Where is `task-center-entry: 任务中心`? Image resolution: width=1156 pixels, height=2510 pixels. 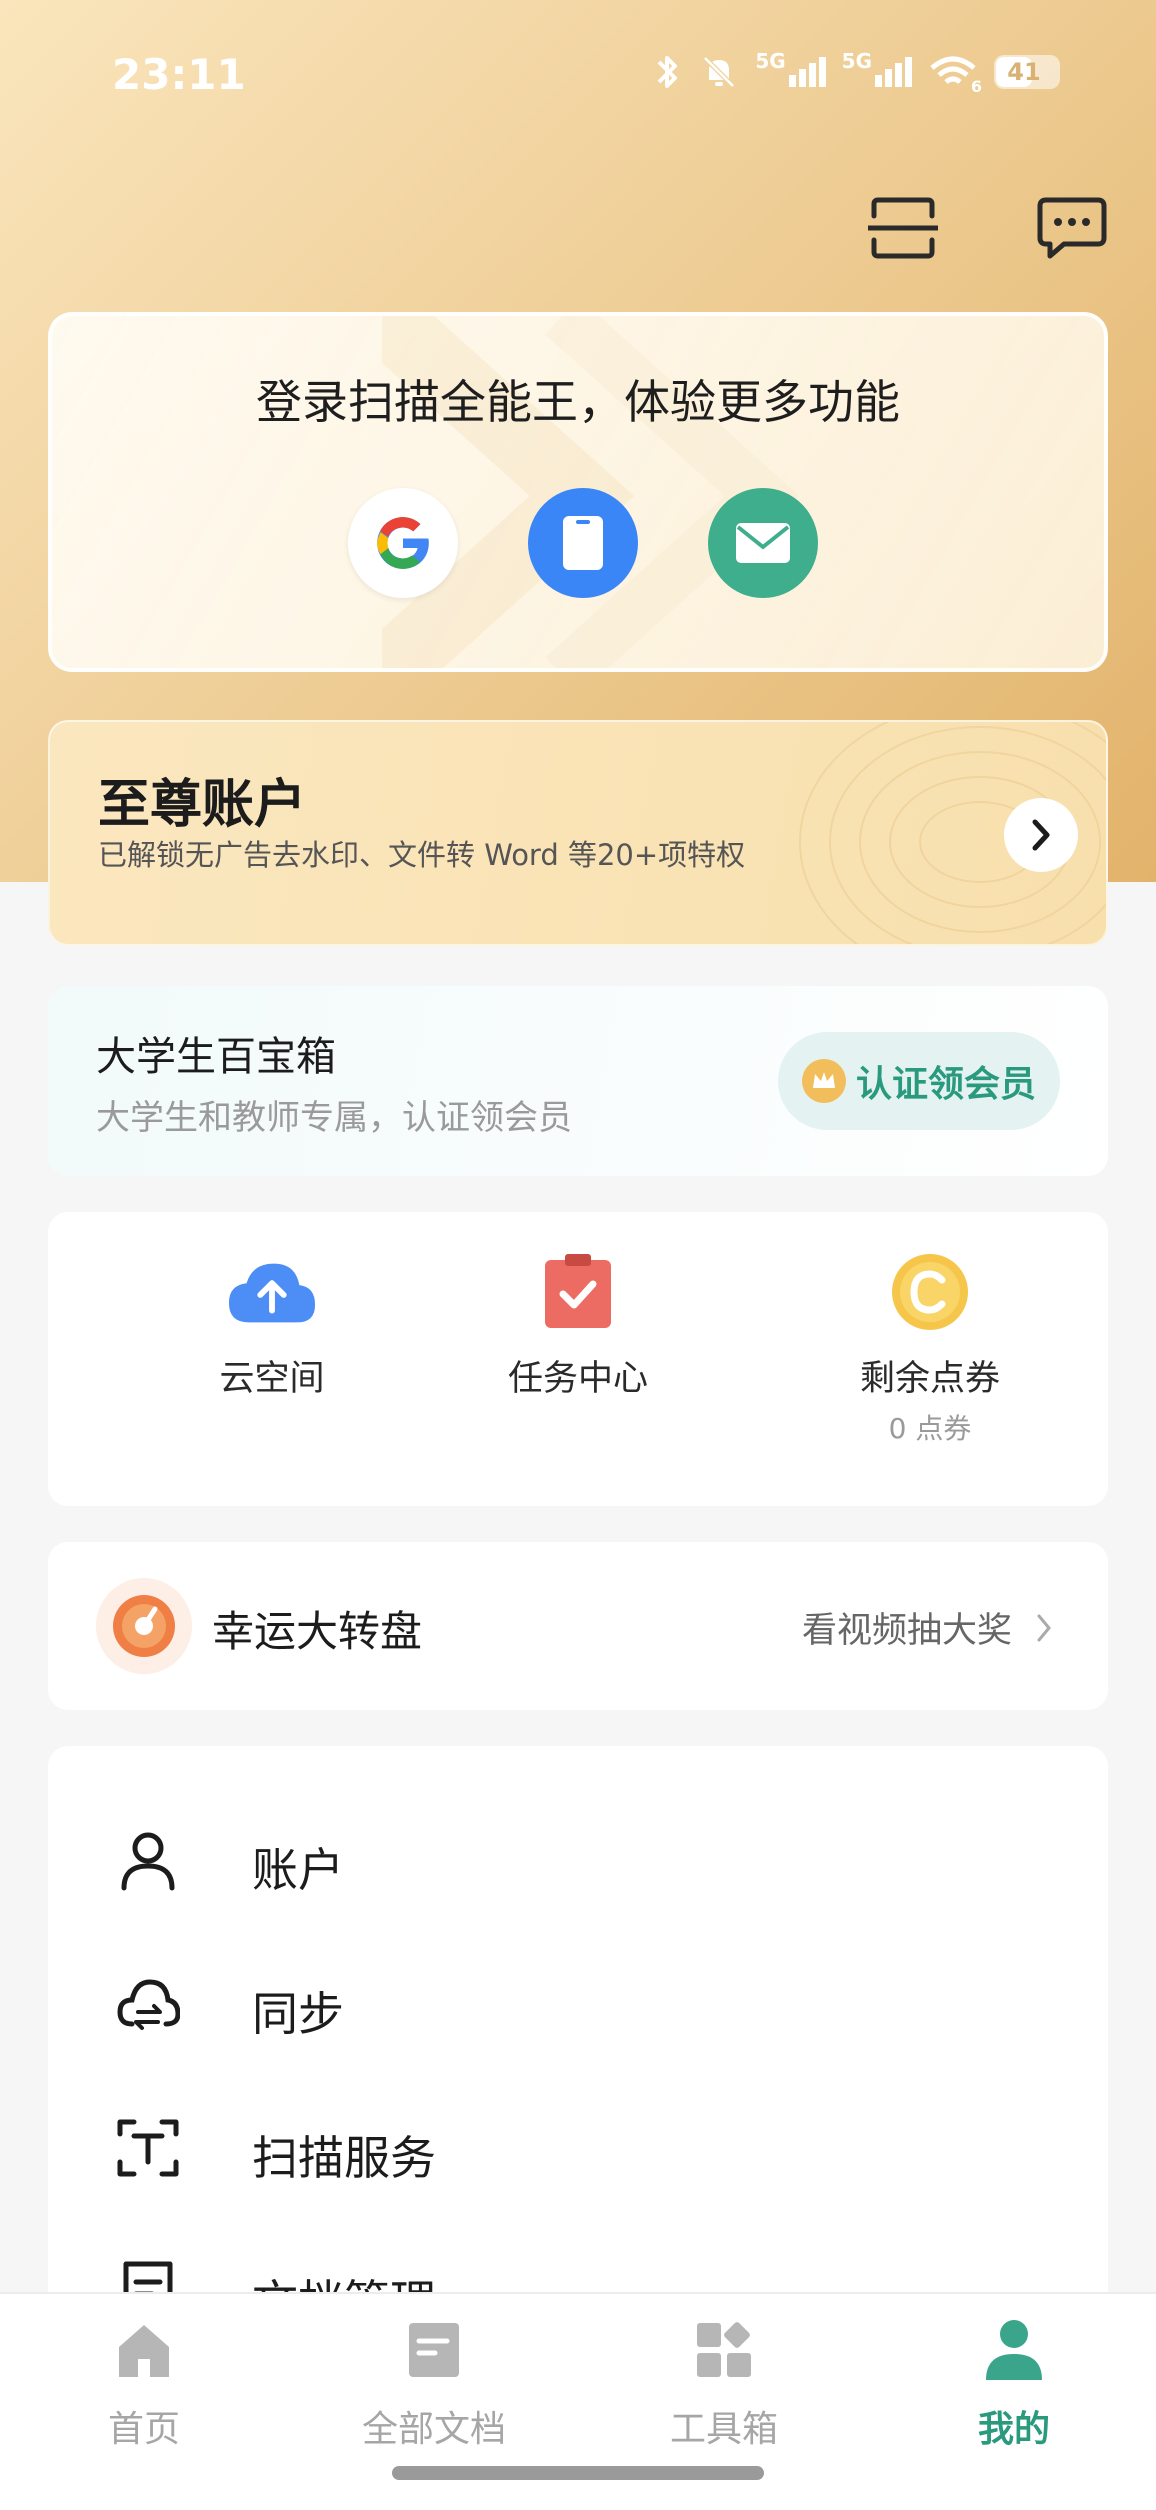
task-center-entry: 任务中心 is located at coordinates (578, 1326).